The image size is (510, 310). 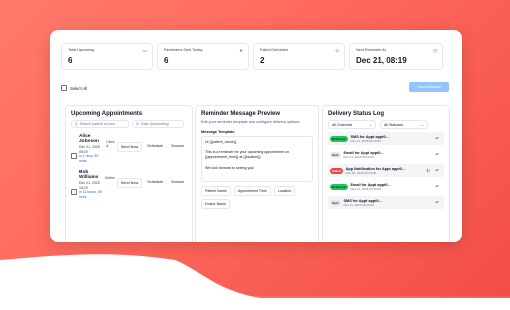 I want to click on search-icon: ⚲, so click(x=76, y=124).